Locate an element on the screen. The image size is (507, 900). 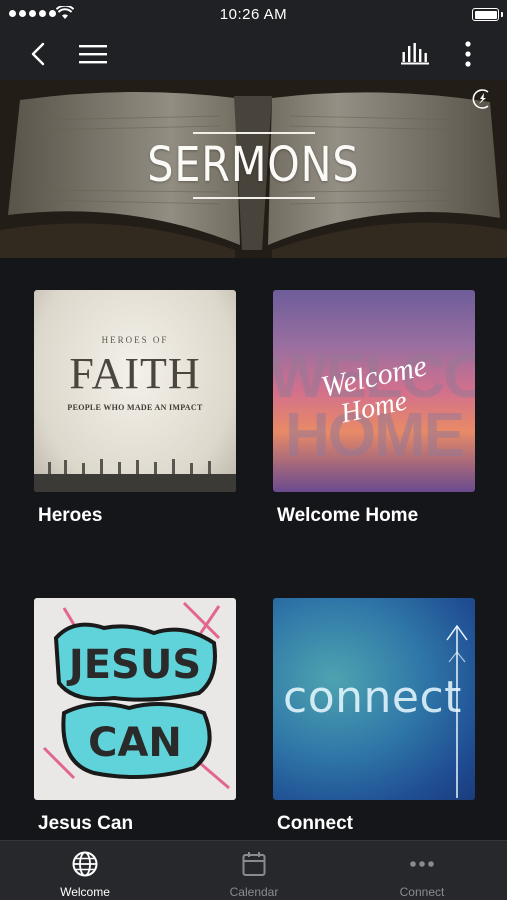
bar-chart-icon is located at coordinates (415, 54).